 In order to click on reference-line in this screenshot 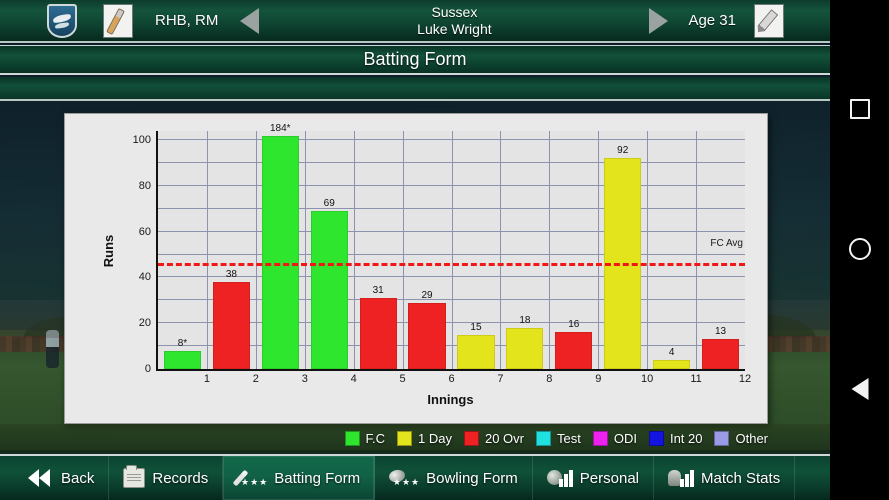, I will do `click(451, 265)`.